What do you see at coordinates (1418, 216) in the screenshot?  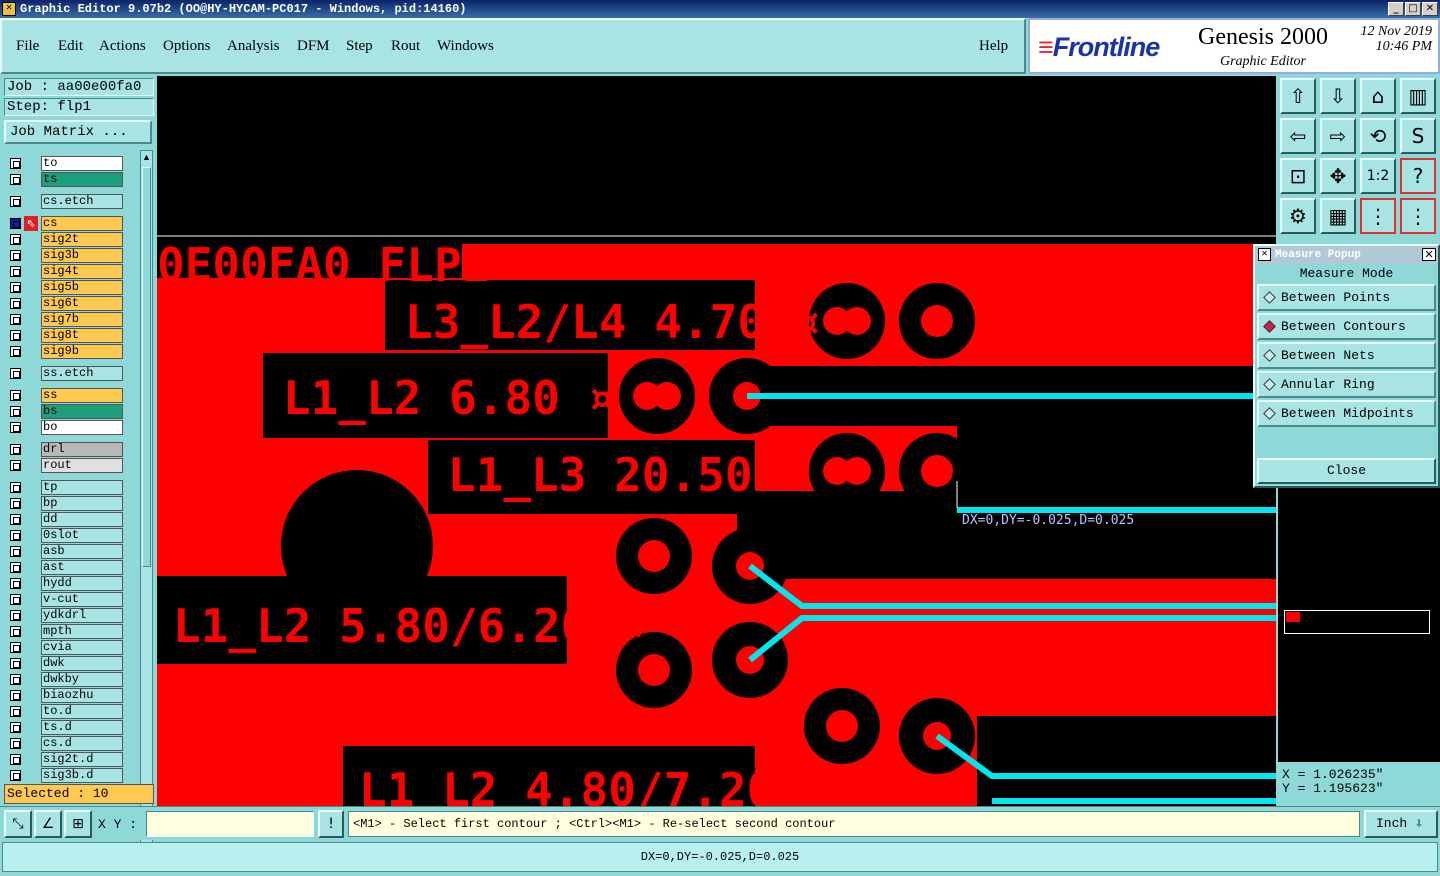 I see `toggle-b-icon: ⋮` at bounding box center [1418, 216].